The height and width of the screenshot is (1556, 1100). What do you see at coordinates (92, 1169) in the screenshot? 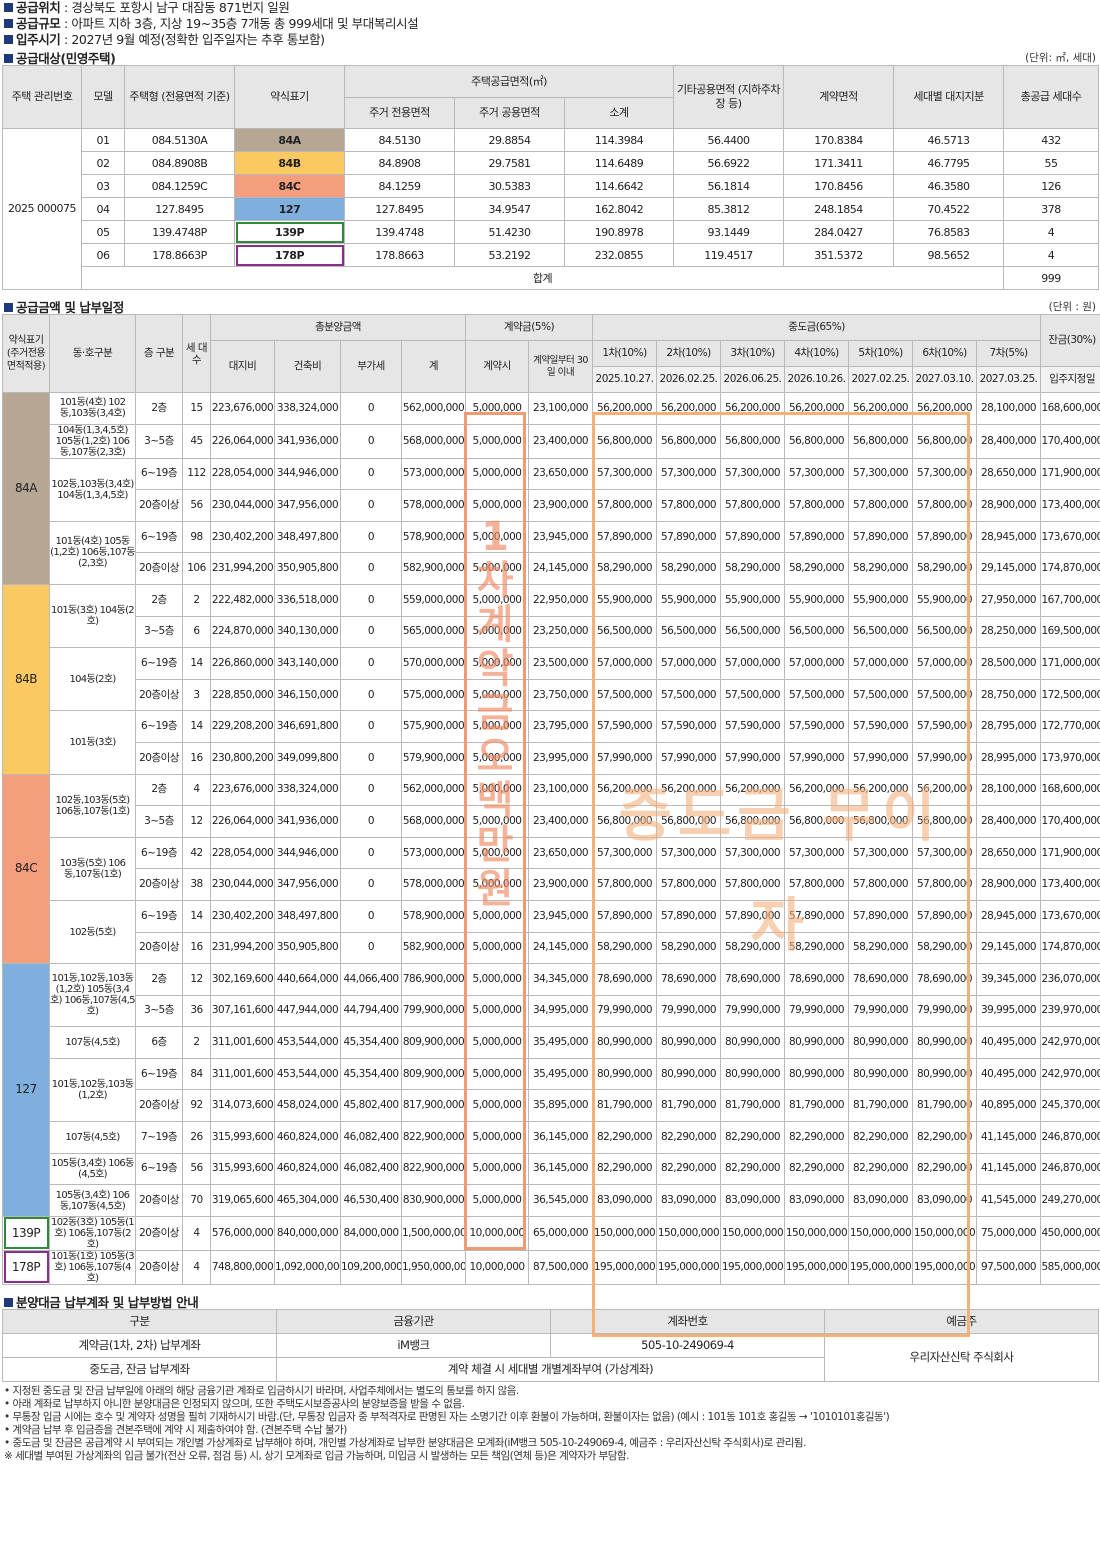
I see `dong-ho-cell: 105동(3,4호) 106동(4,5호)` at bounding box center [92, 1169].